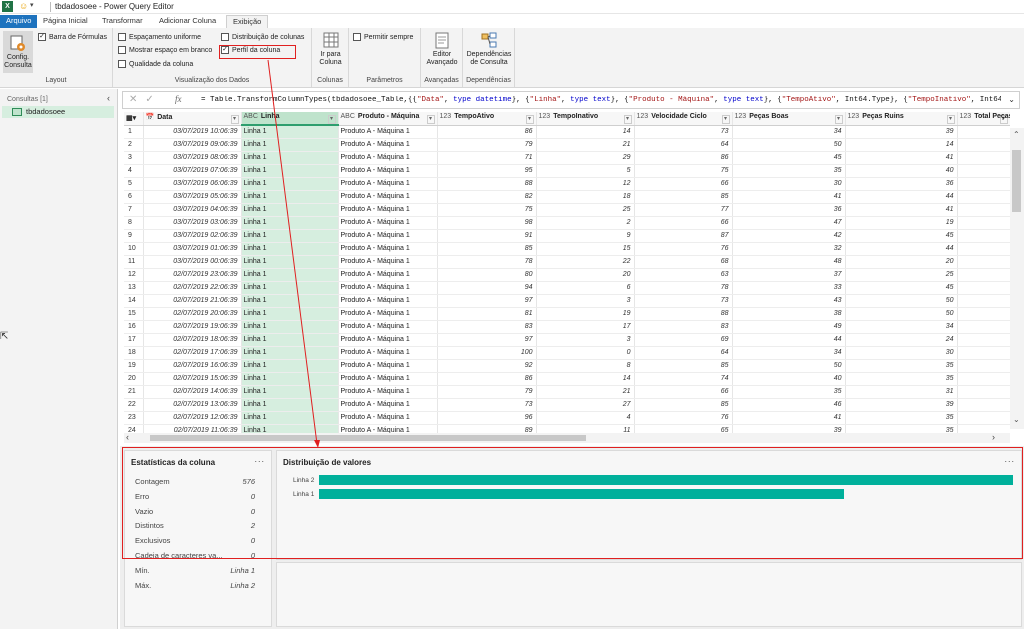  I want to click on table-cell: 5, so click(585, 171).